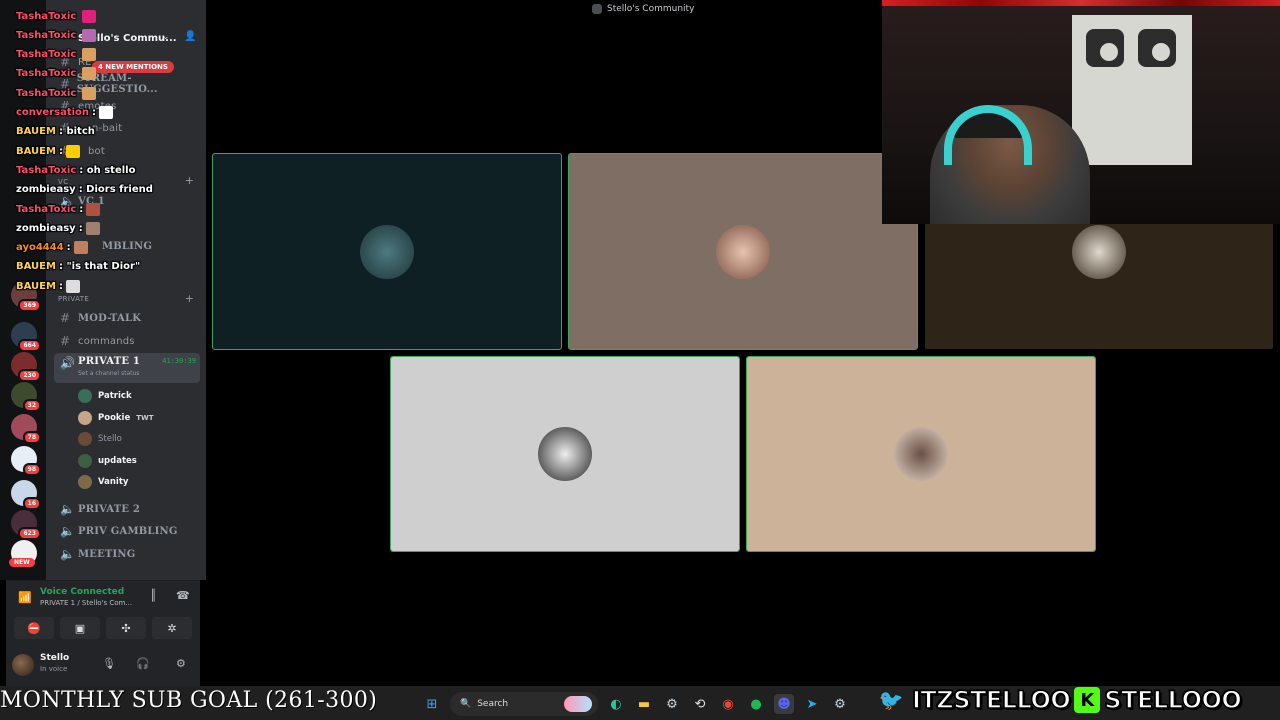 Image resolution: width=1280 pixels, height=720 pixels. Describe the element at coordinates (644, 704) in the screenshot. I see `file-explorer-icon: ▬` at that location.